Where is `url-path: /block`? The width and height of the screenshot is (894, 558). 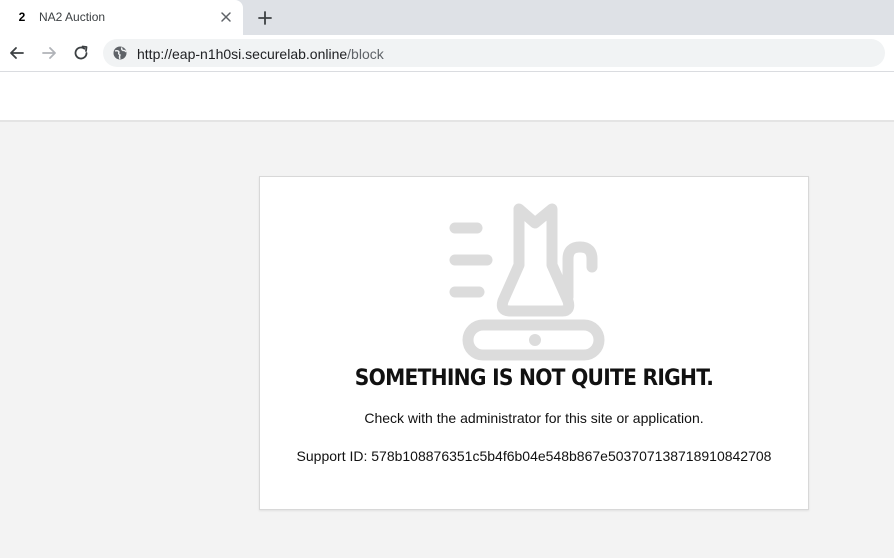
url-path: /block is located at coordinates (365, 54).